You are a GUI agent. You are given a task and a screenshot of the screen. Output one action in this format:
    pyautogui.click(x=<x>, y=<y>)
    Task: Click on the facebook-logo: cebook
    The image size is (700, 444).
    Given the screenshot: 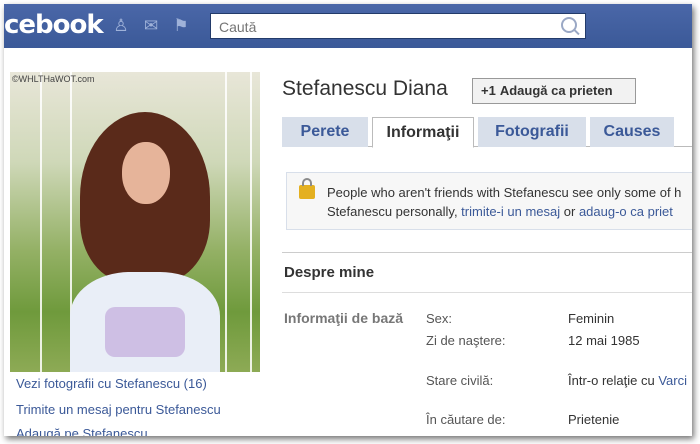 What is the action you would take?
    pyautogui.click(x=54, y=25)
    